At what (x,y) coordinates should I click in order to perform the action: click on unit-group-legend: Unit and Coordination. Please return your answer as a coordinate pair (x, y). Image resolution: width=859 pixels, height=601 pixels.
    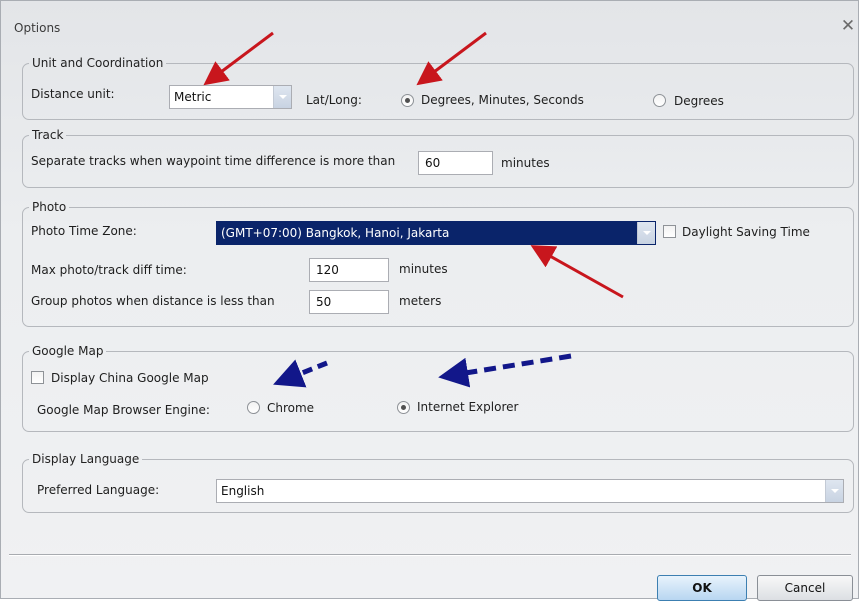
    Looking at the image, I should click on (98, 63).